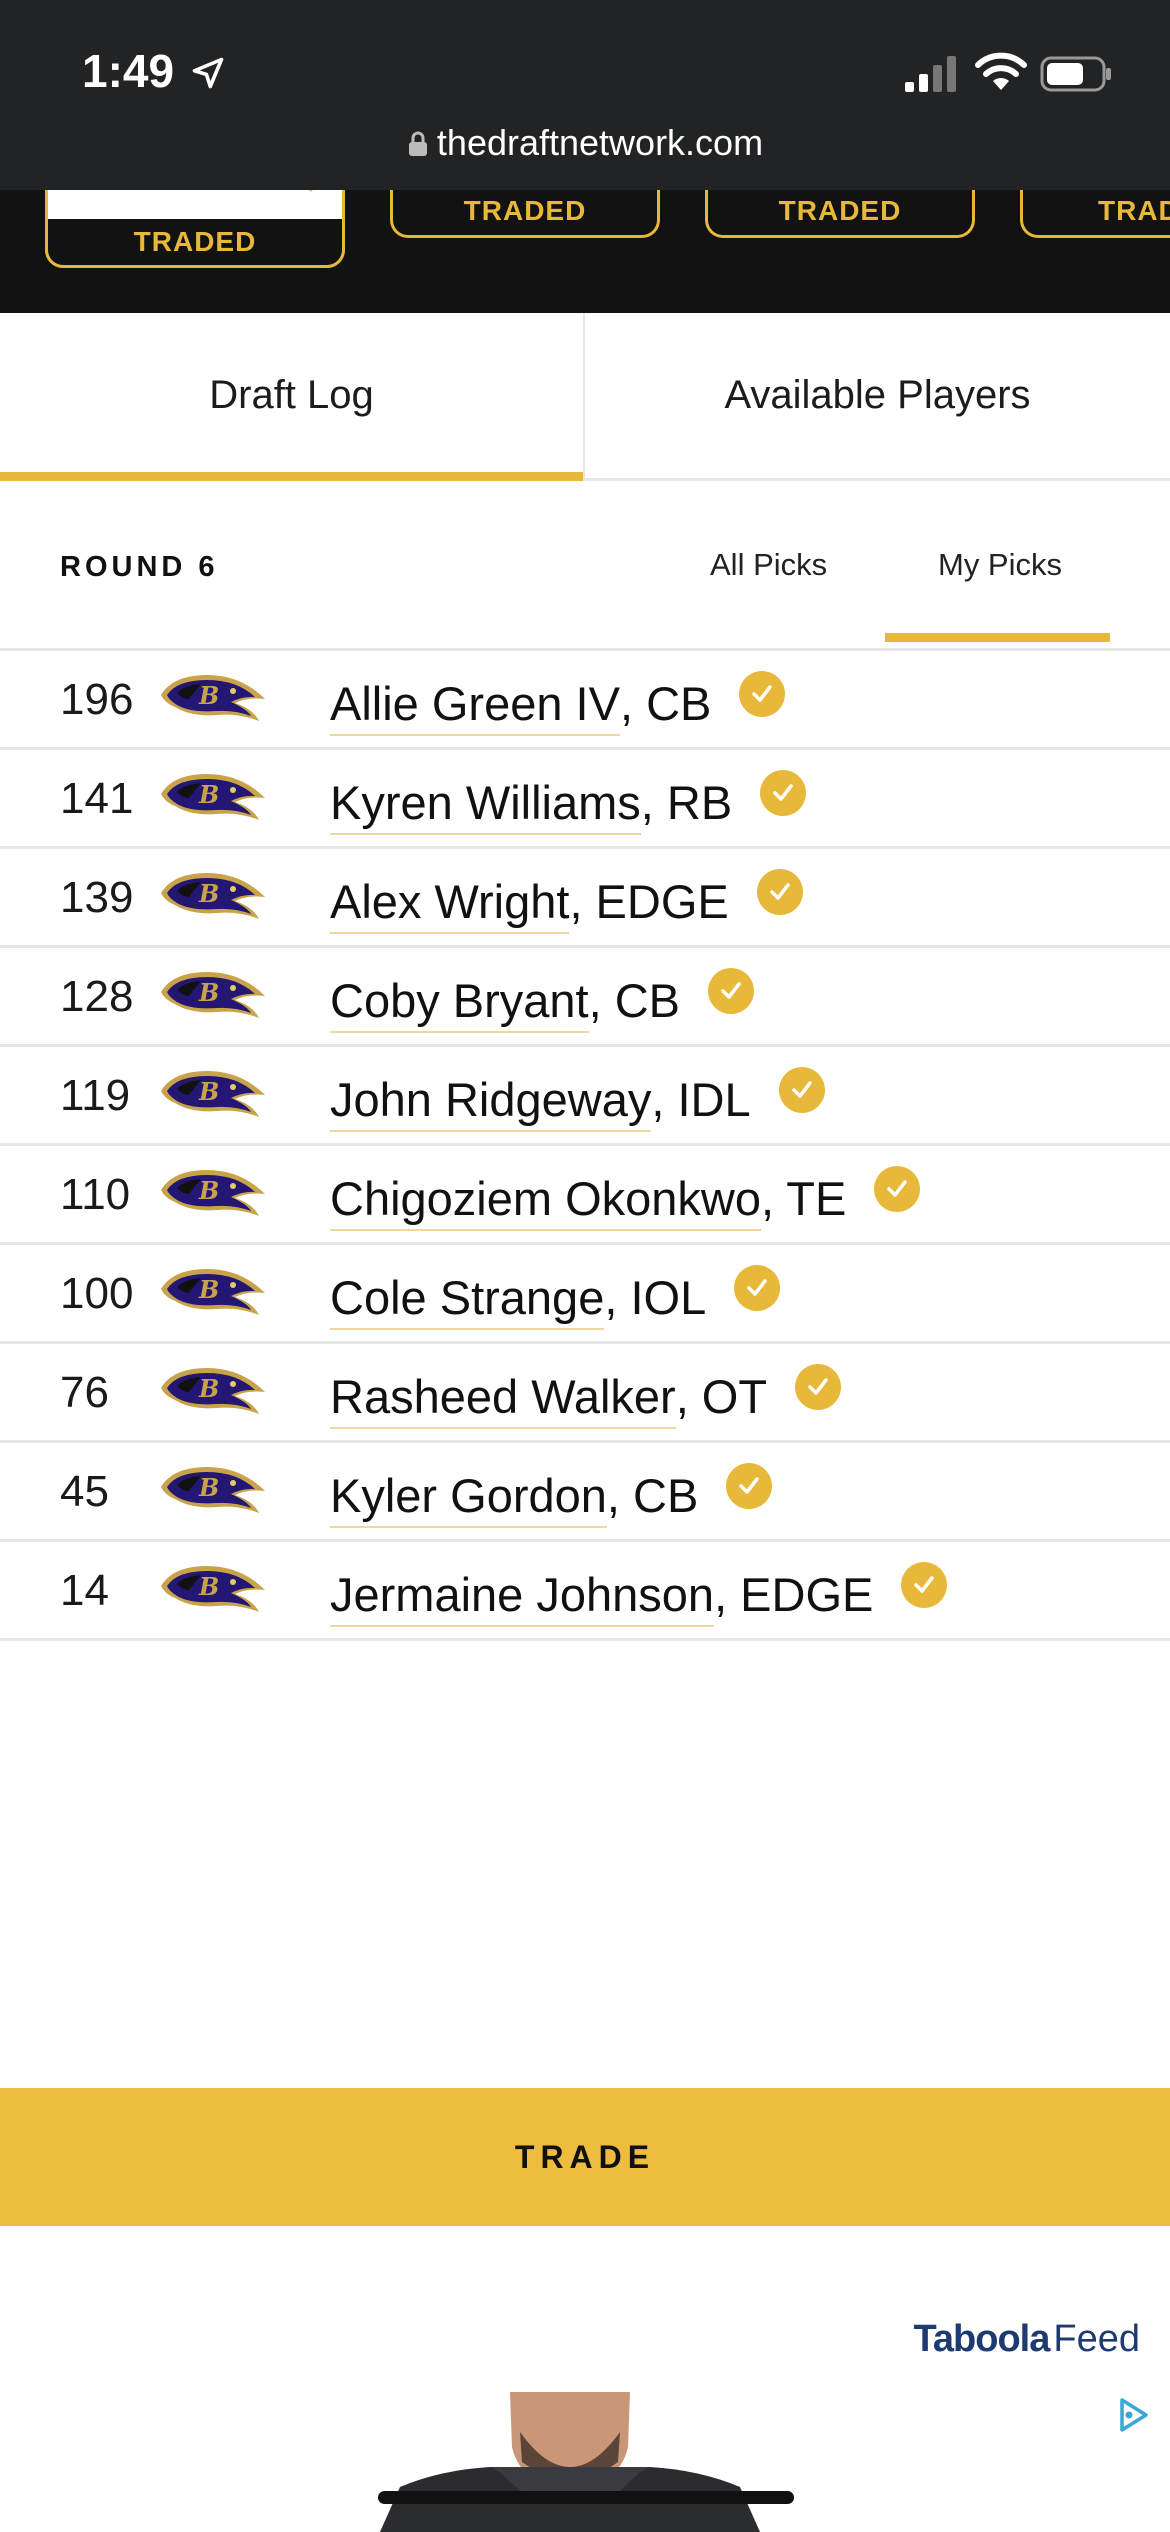 This screenshot has width=1170, height=2532. Describe the element at coordinates (84, 1491) in the screenshot. I see `pick-number: 45` at that location.